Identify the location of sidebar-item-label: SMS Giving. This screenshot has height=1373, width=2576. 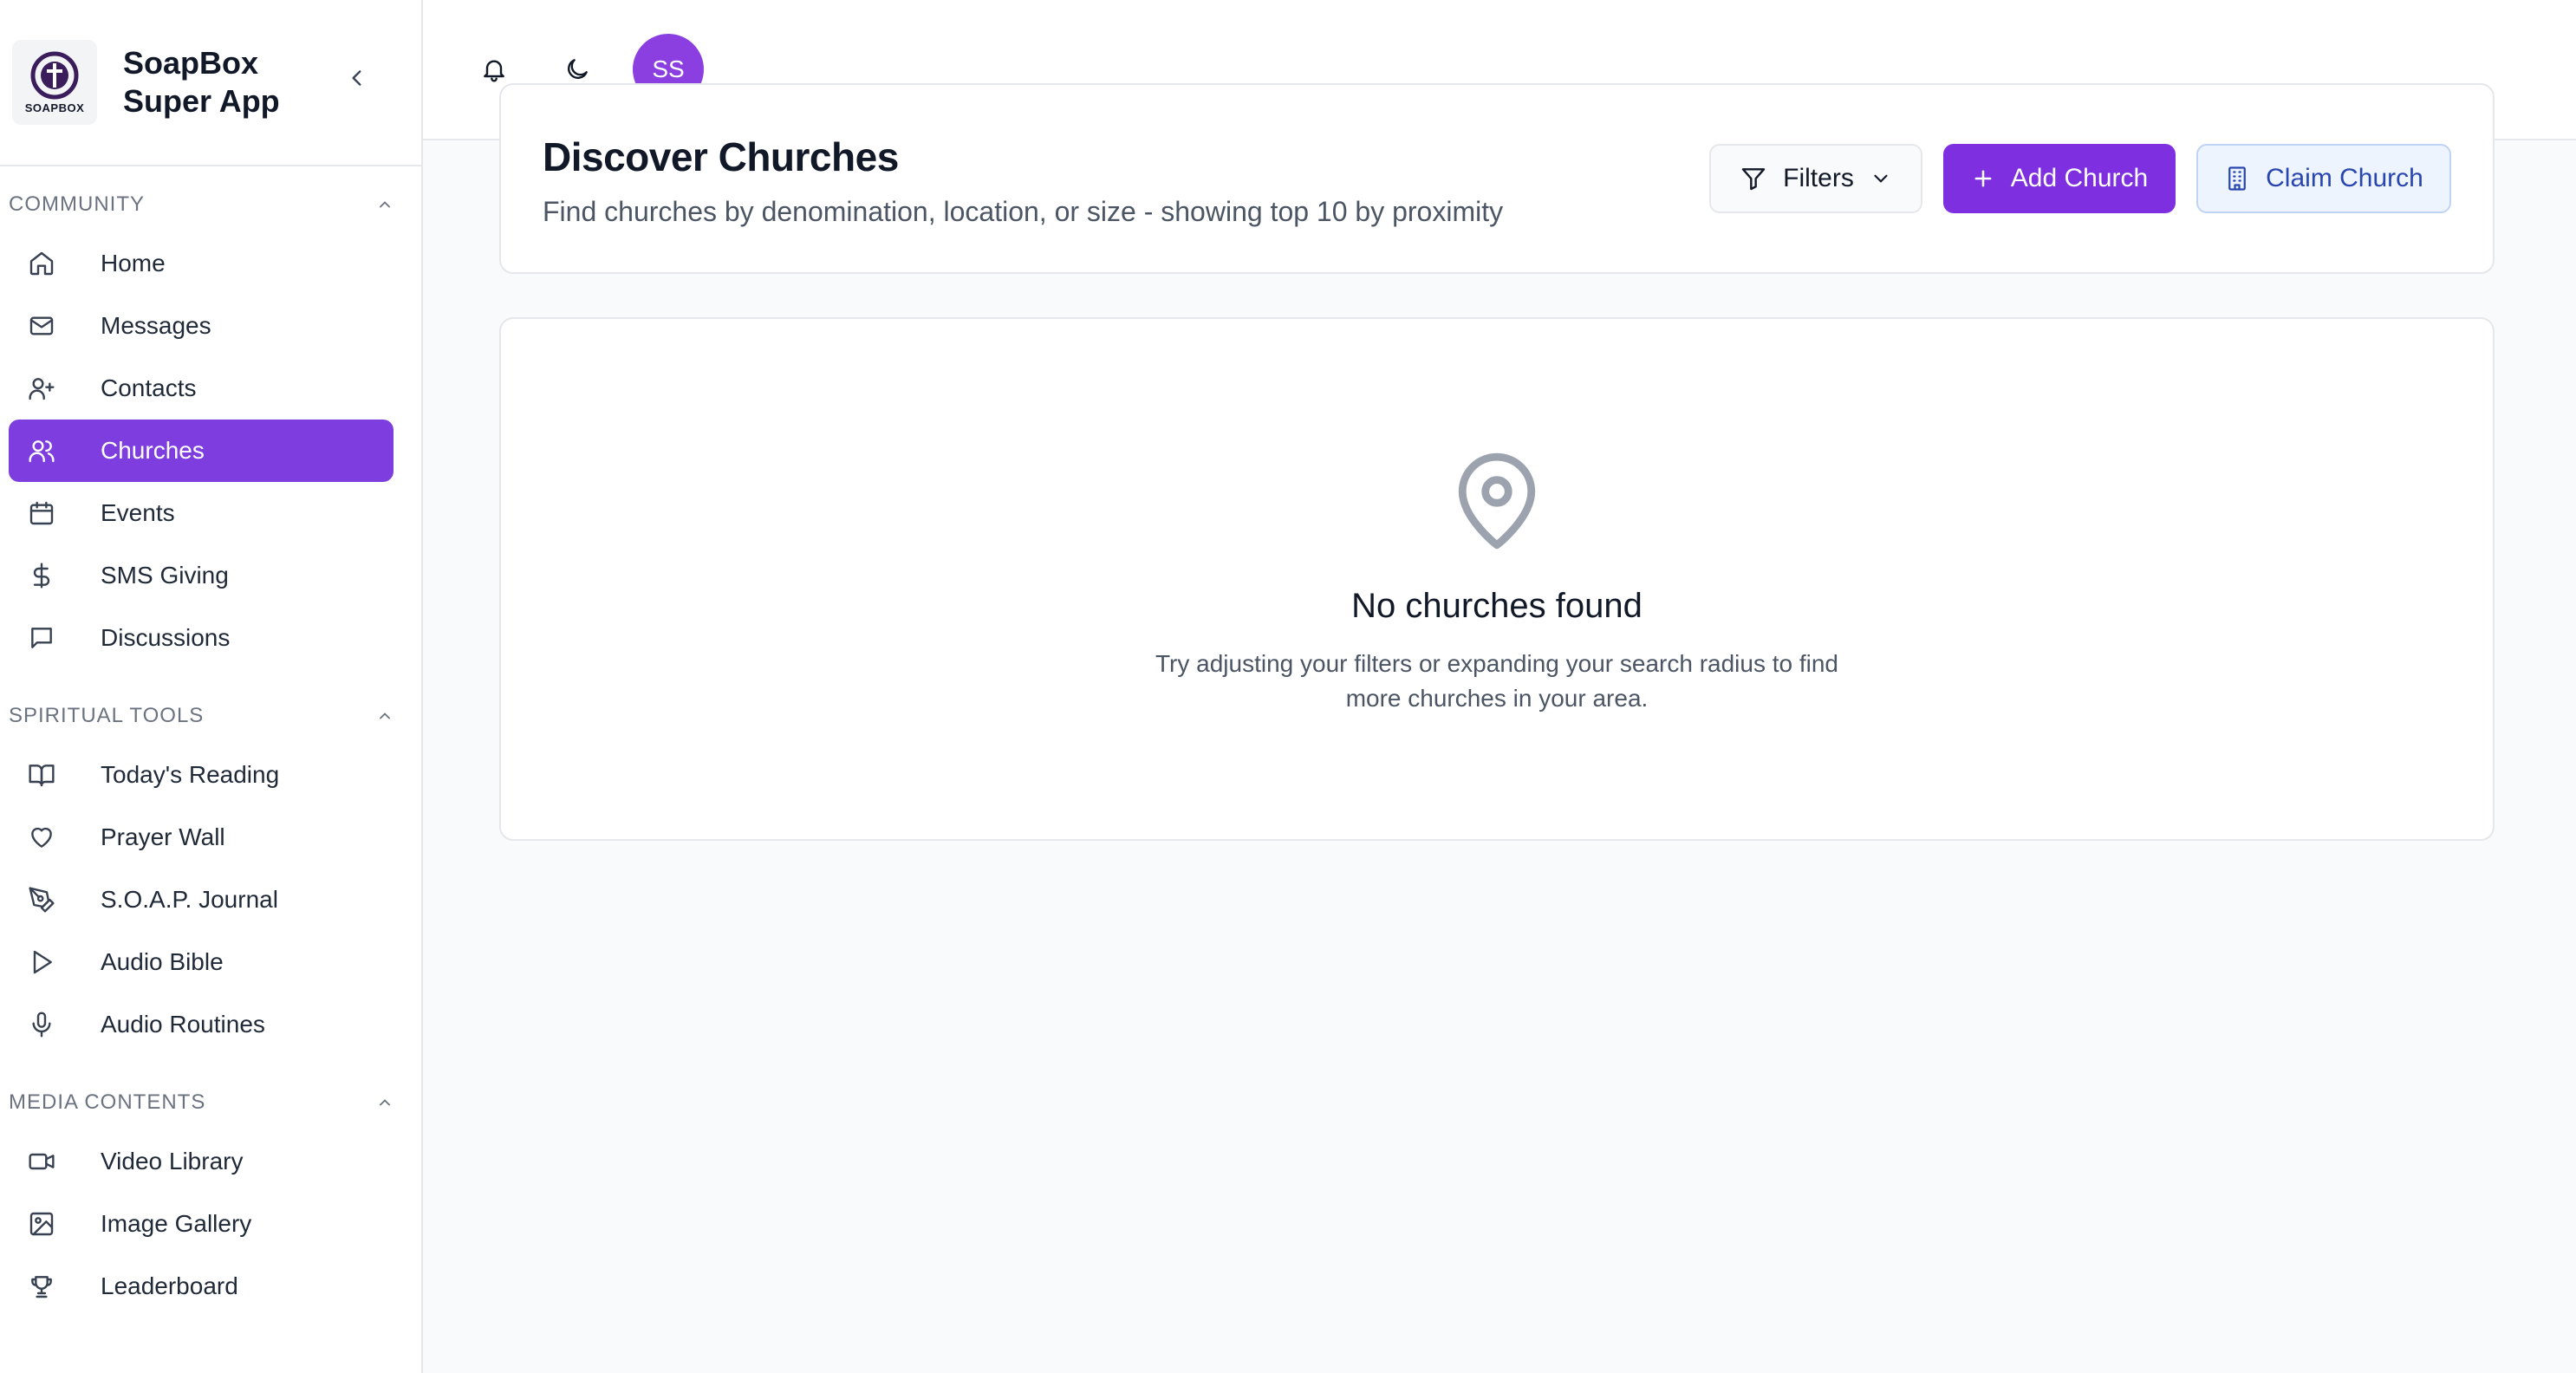
(165, 575).